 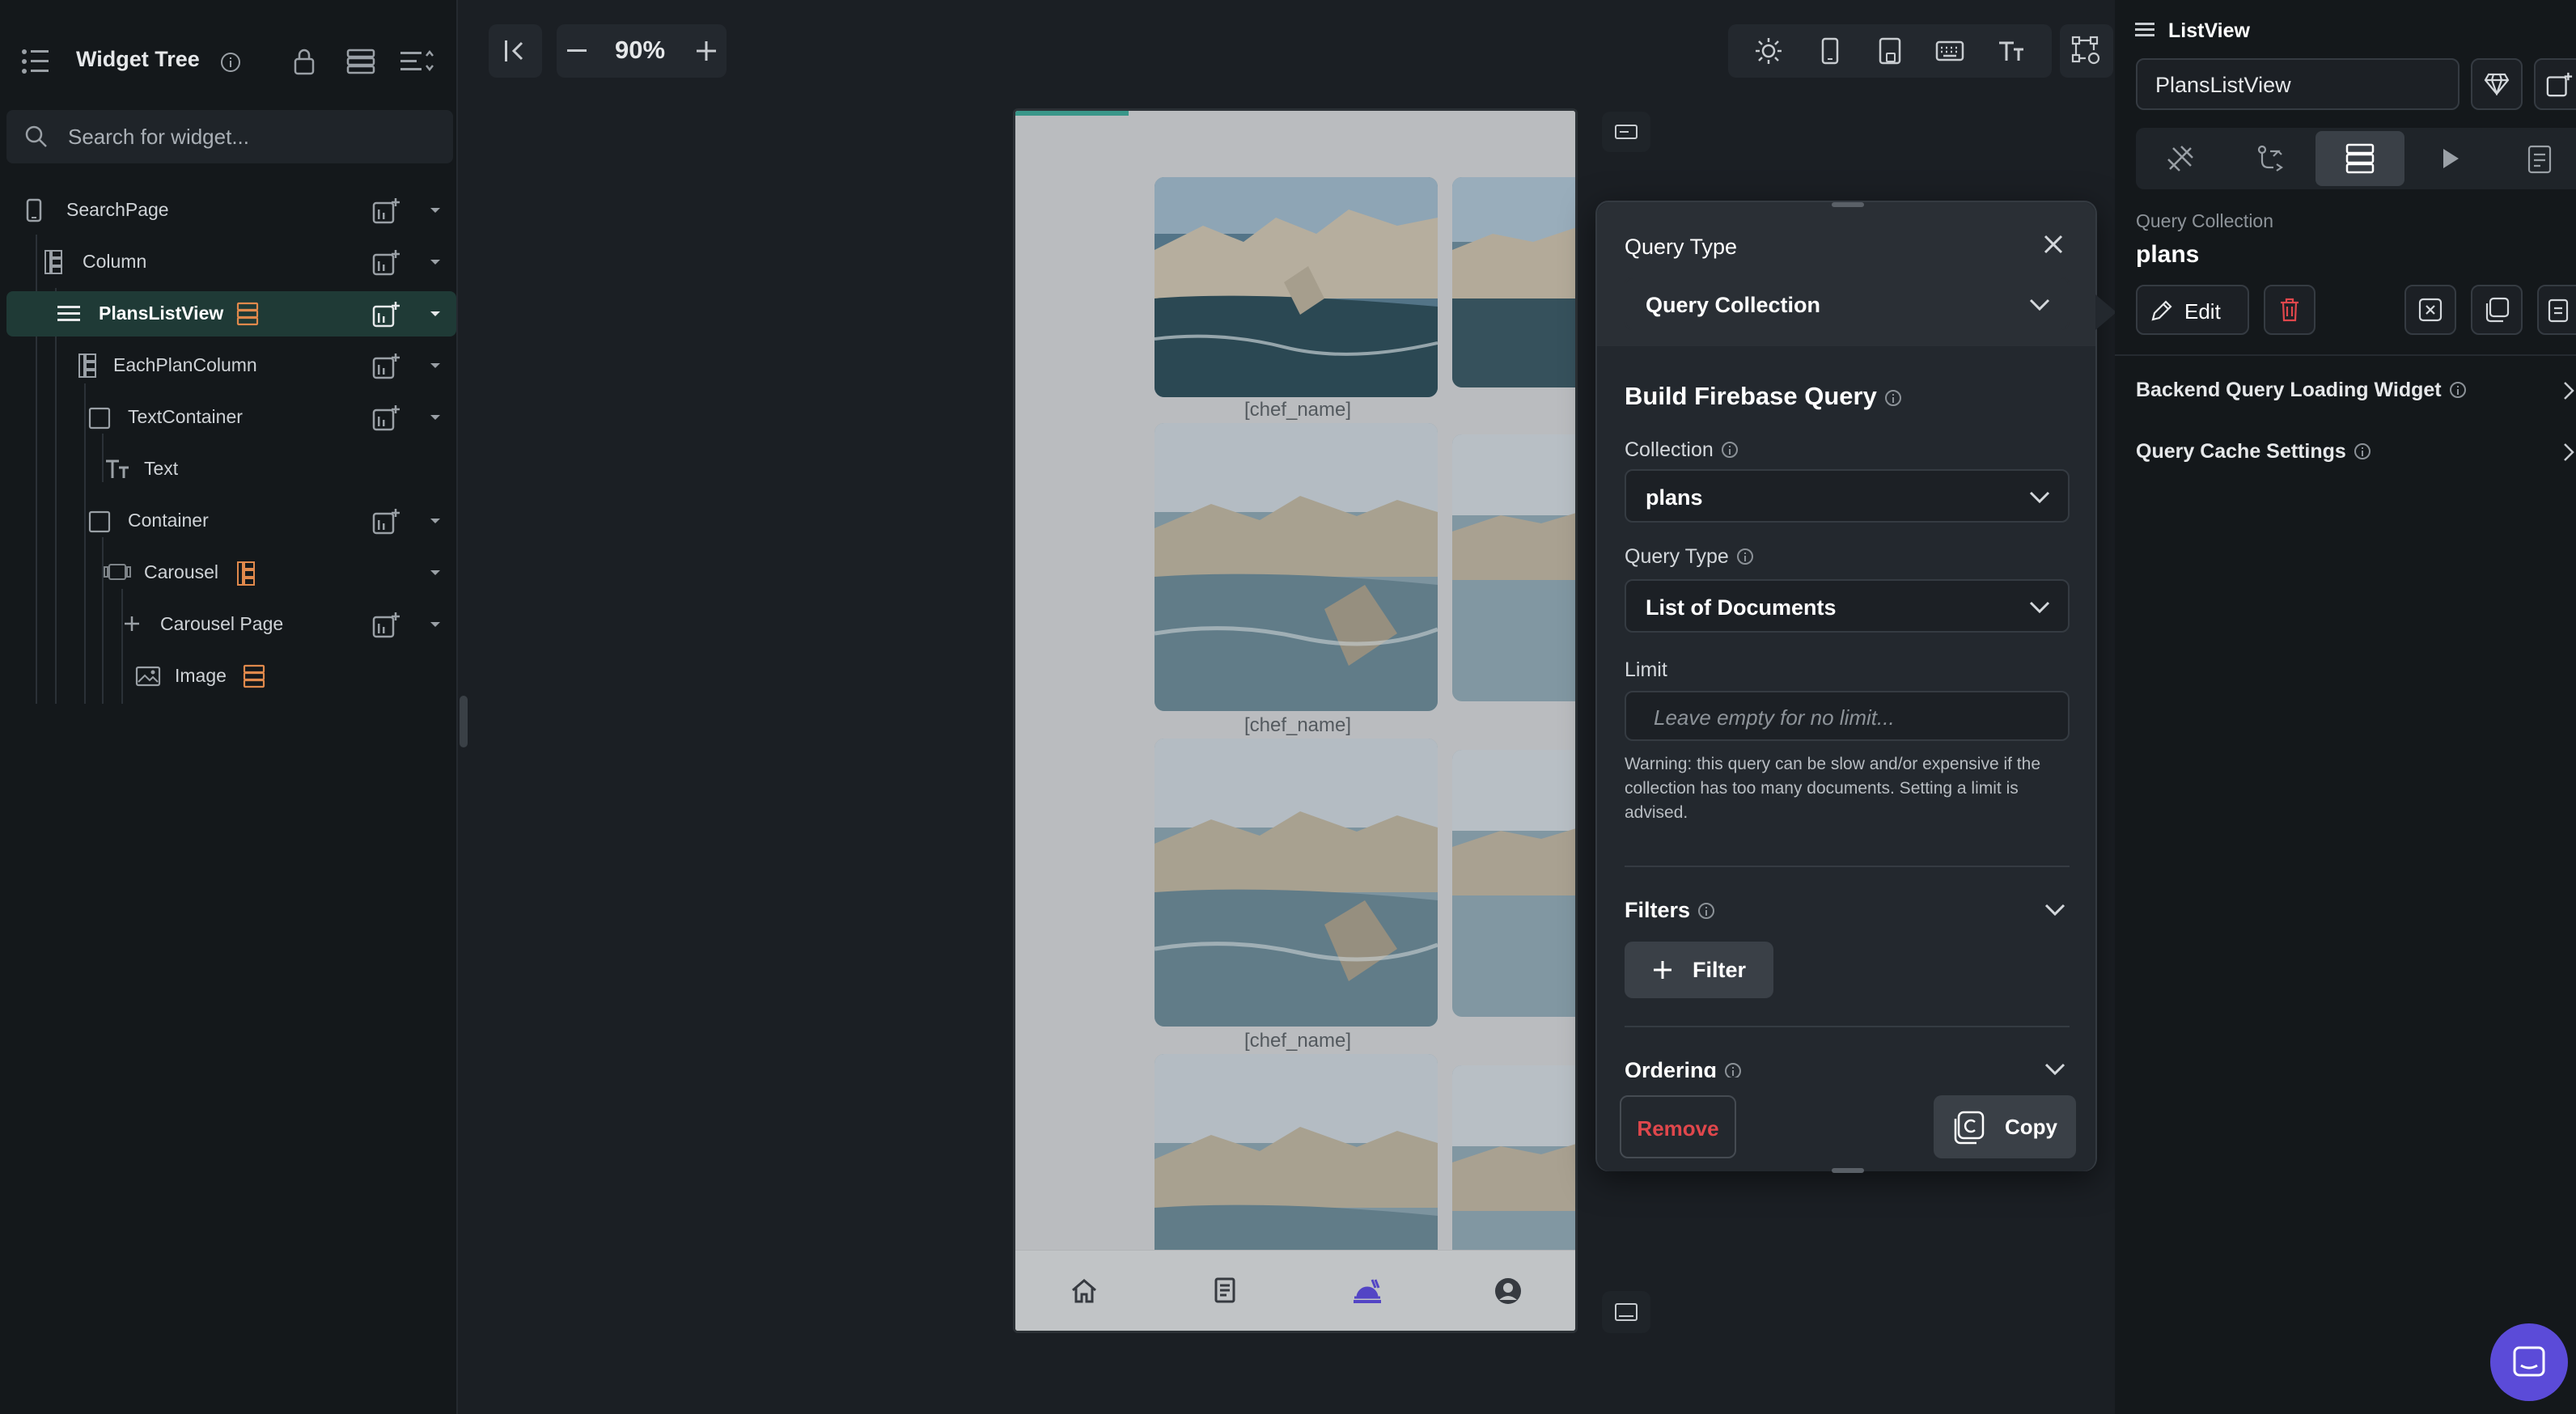 I want to click on copy-query-button, so click(x=2497, y=310).